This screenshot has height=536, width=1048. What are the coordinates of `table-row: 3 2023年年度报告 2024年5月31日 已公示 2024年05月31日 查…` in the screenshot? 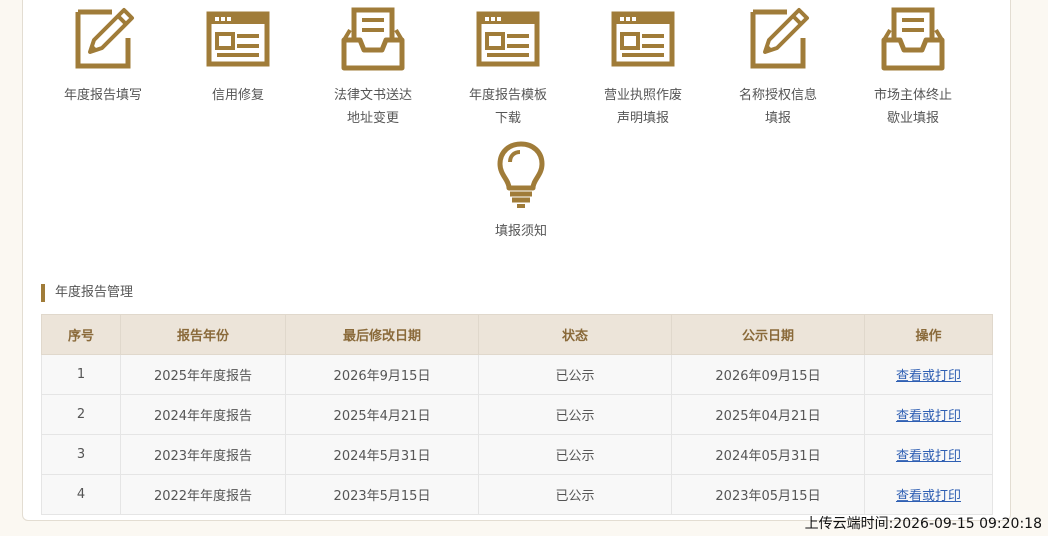 It's located at (517, 454).